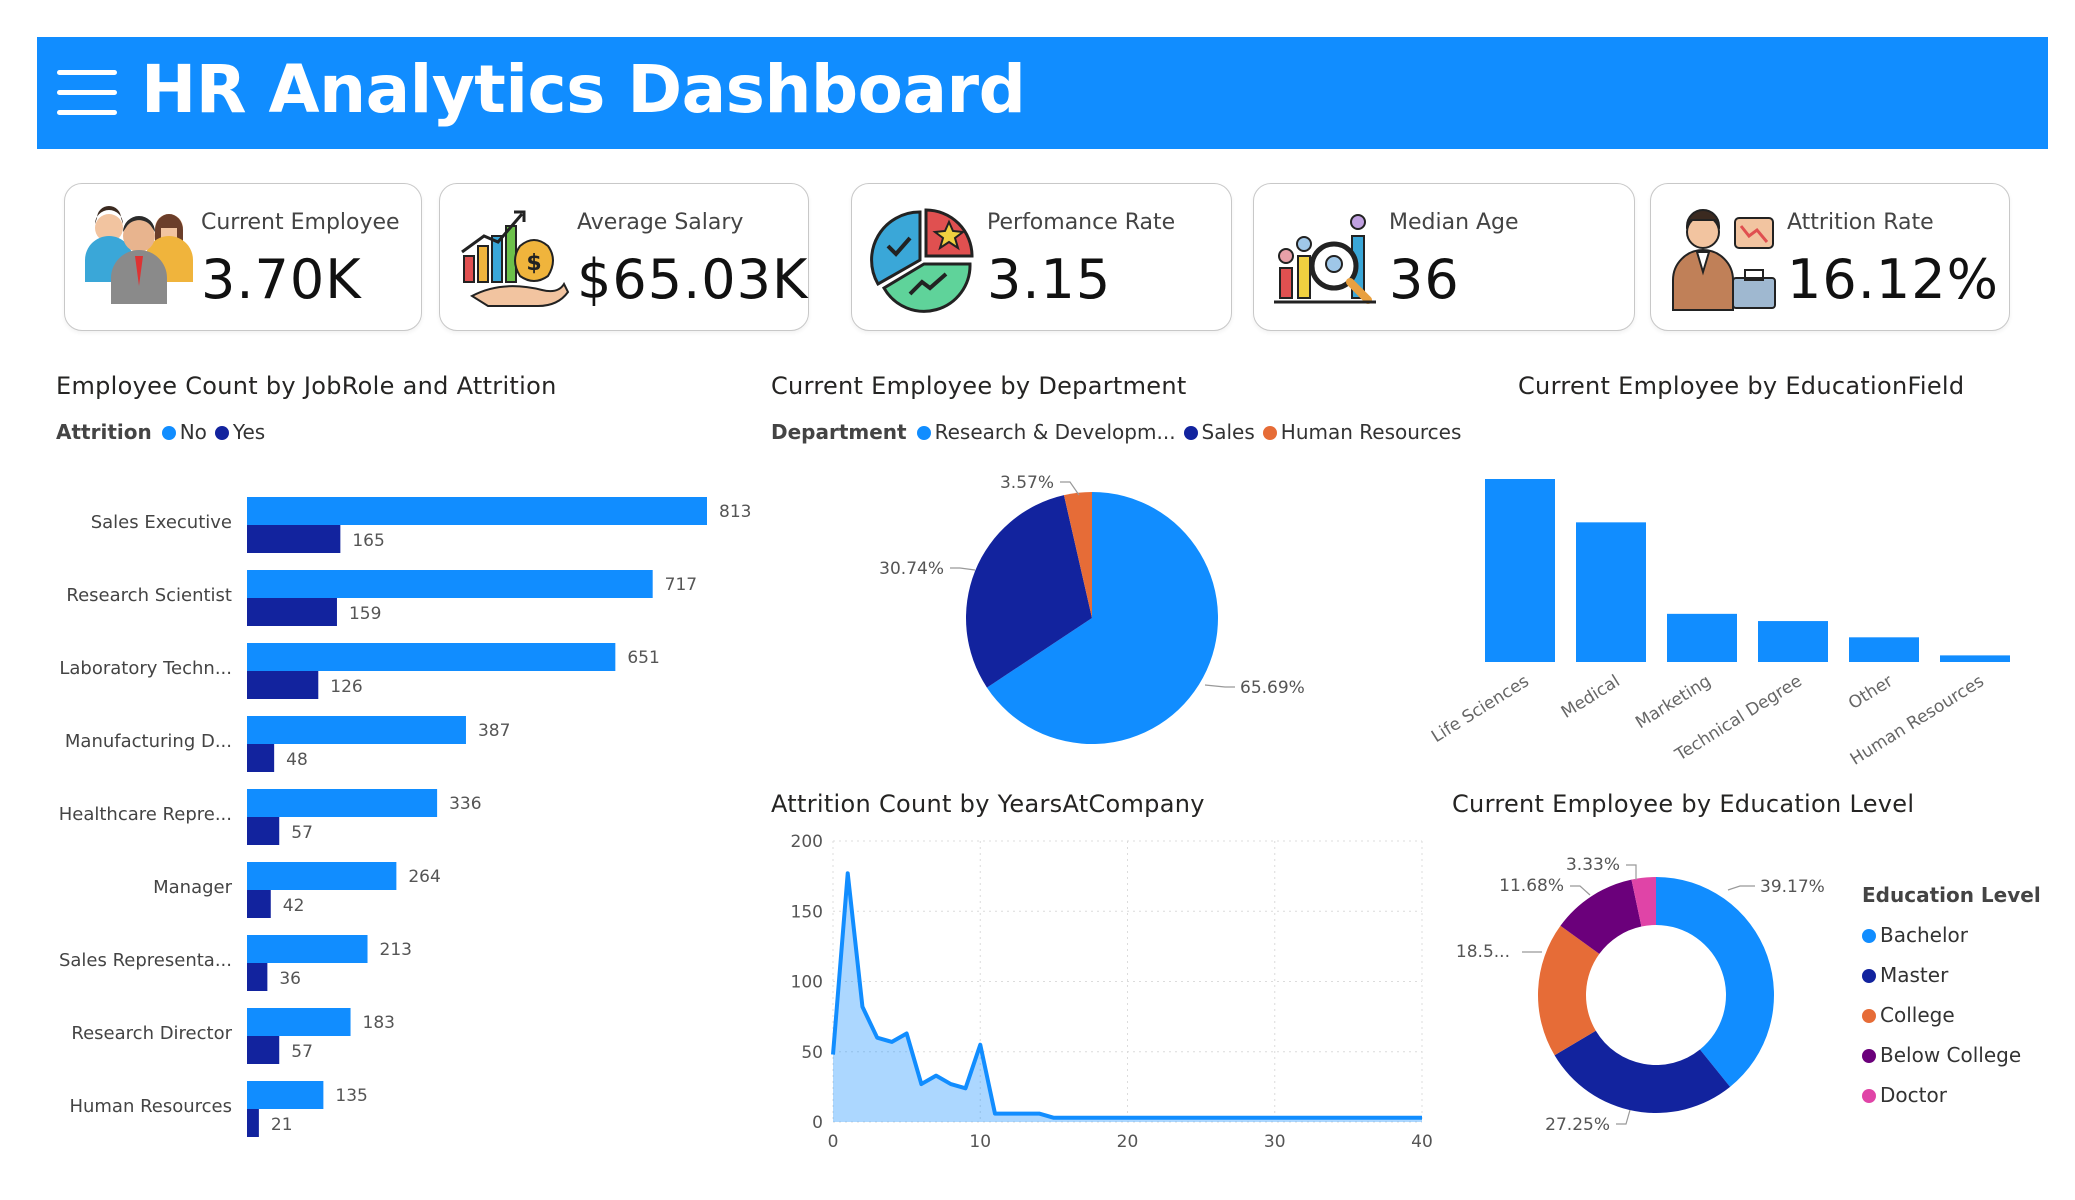  What do you see at coordinates (1228, 432) in the screenshot?
I see `legend-label: Sales` at bounding box center [1228, 432].